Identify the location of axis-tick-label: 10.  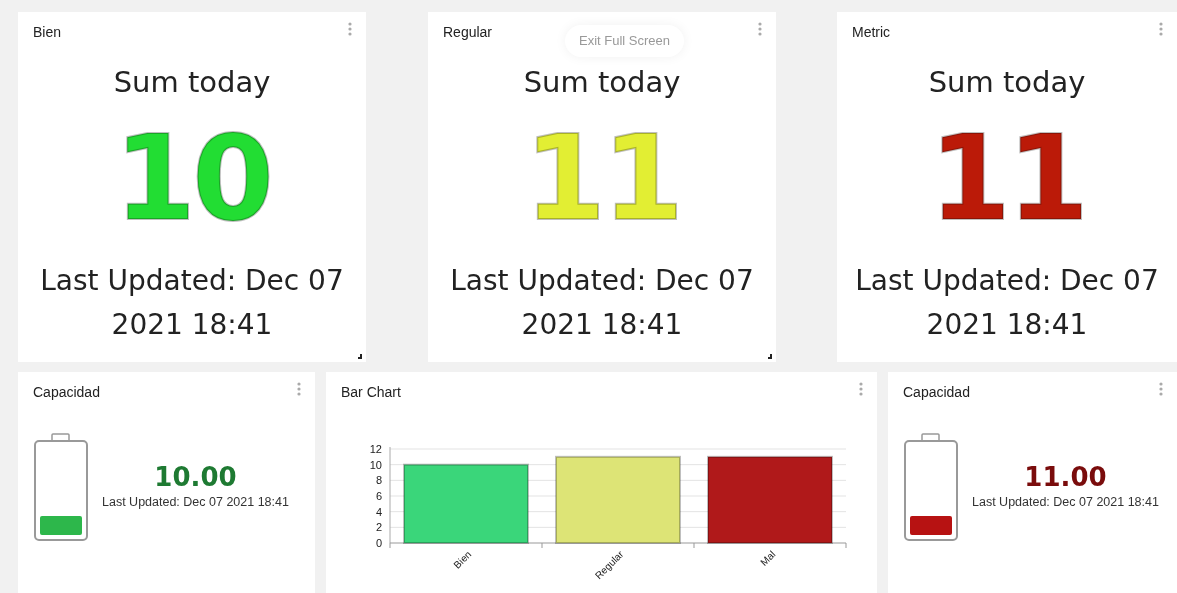
(375, 464).